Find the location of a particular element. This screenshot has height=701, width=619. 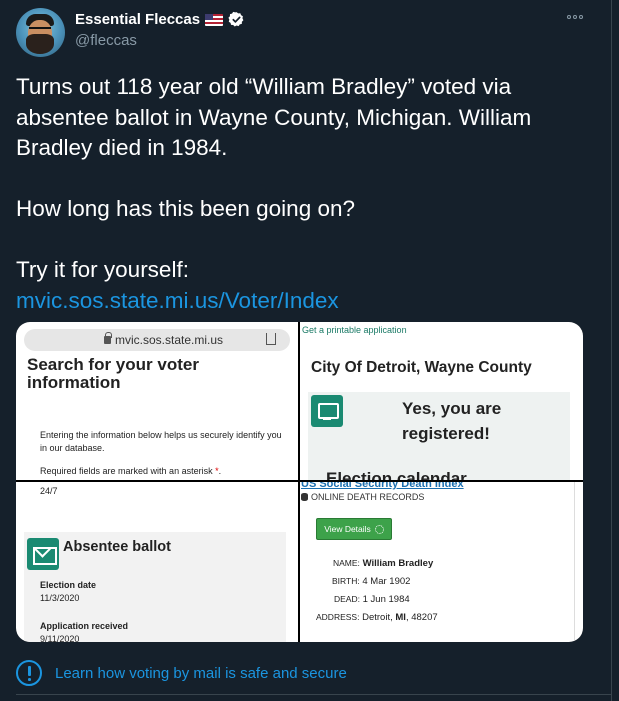

record-address-state: MI is located at coordinates (400, 617).